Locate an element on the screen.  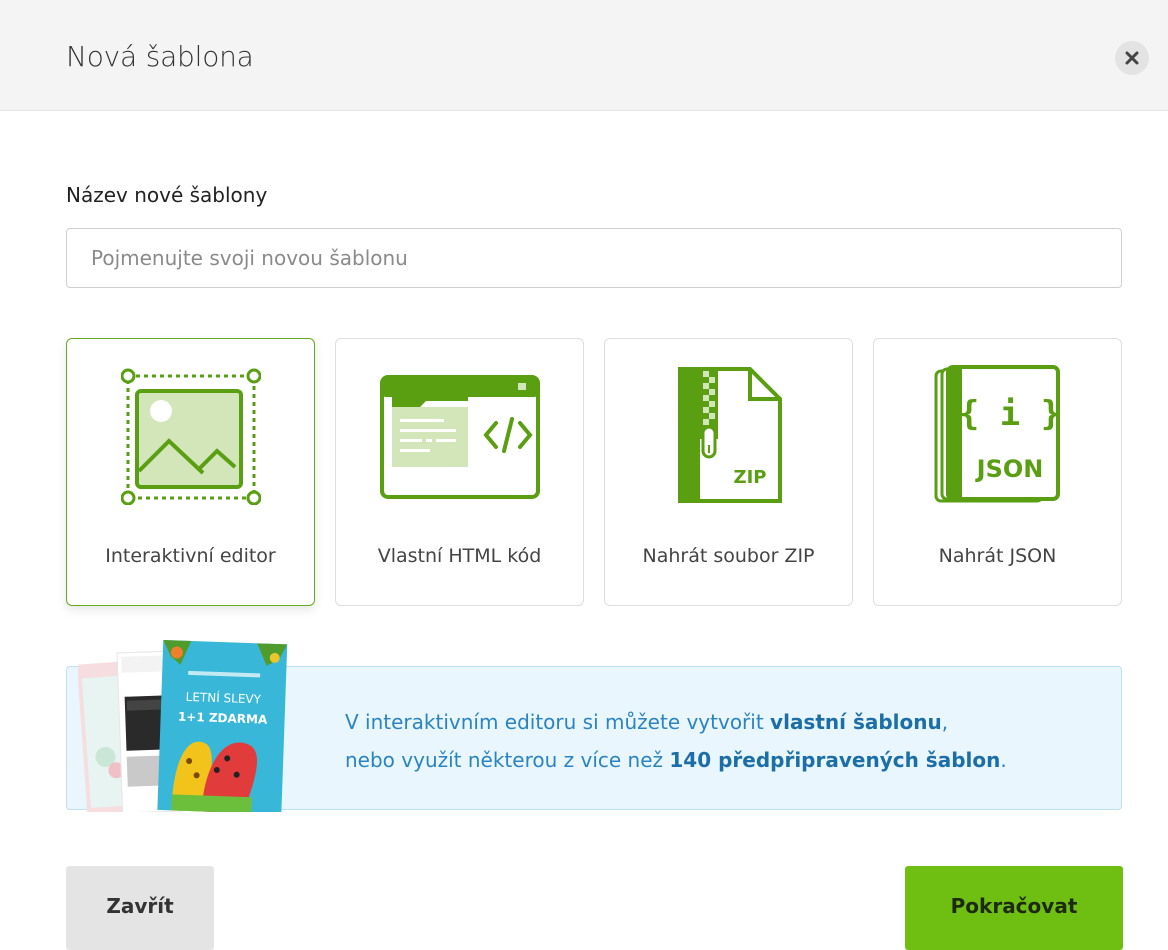
option-upload-json: { i } JSON Nahrát JSON is located at coordinates (997, 472).